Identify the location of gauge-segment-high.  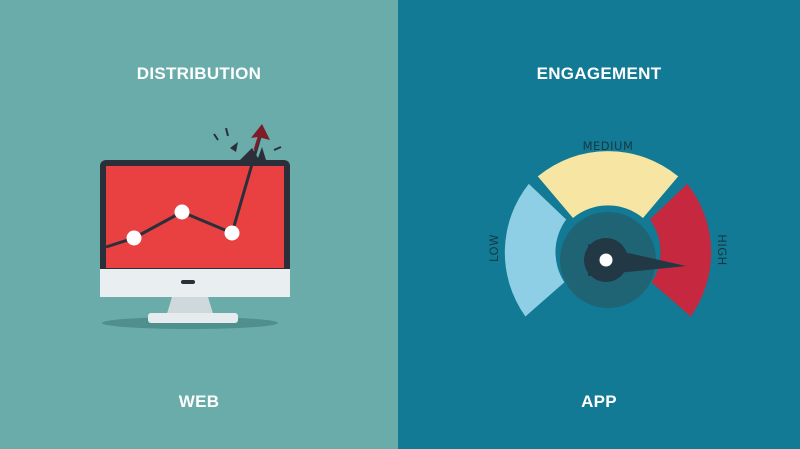
(680, 250).